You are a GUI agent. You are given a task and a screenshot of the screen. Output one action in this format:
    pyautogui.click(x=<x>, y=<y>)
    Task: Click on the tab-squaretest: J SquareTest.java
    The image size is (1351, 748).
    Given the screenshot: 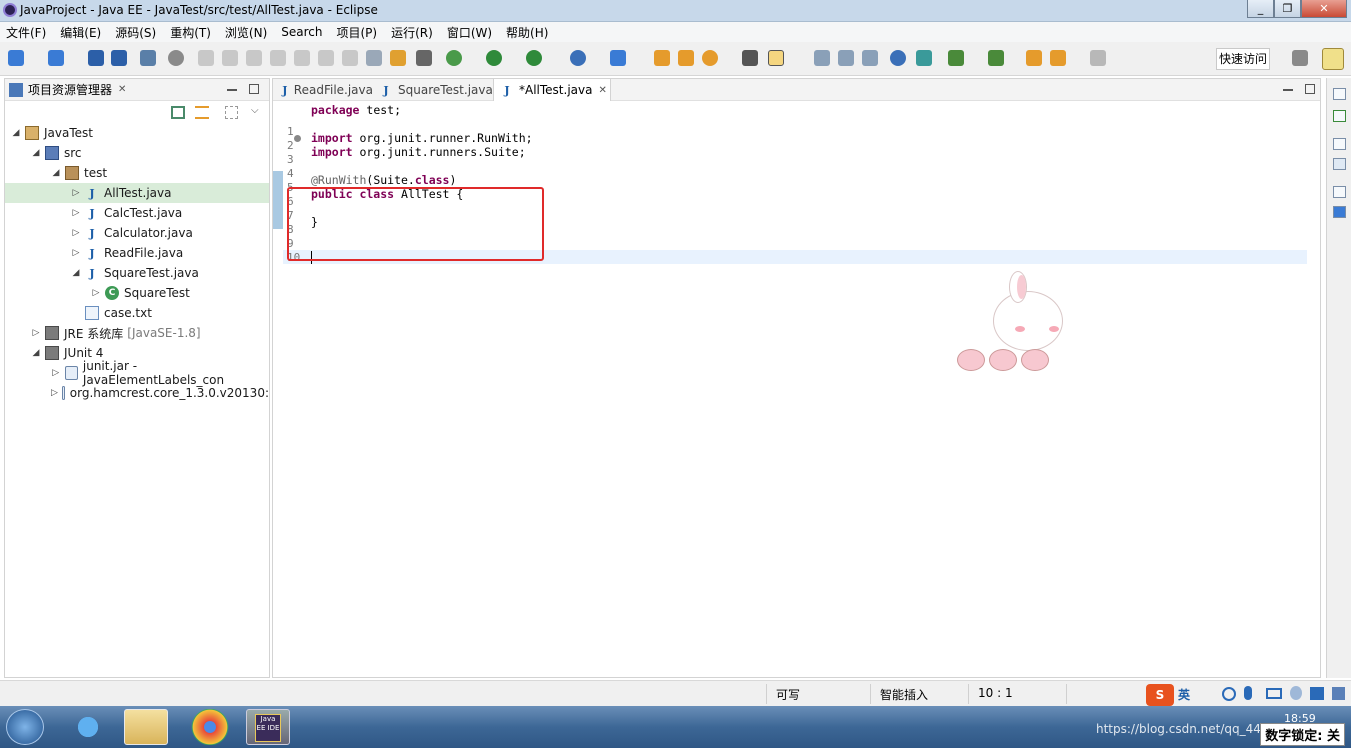 What is the action you would take?
    pyautogui.click(x=435, y=90)
    